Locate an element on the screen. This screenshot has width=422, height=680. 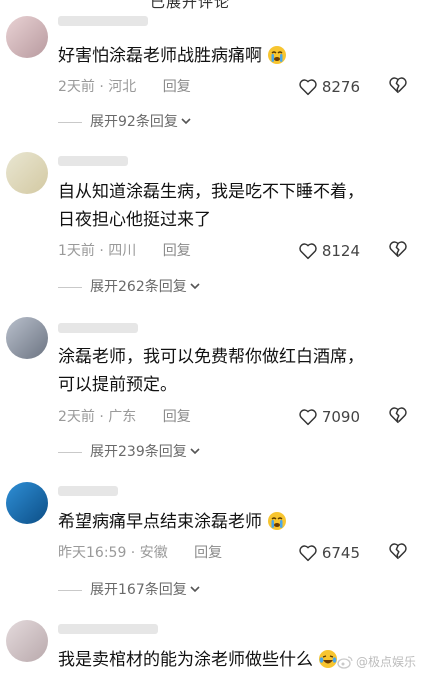
like-button: 8124 is located at coordinates (329, 251).